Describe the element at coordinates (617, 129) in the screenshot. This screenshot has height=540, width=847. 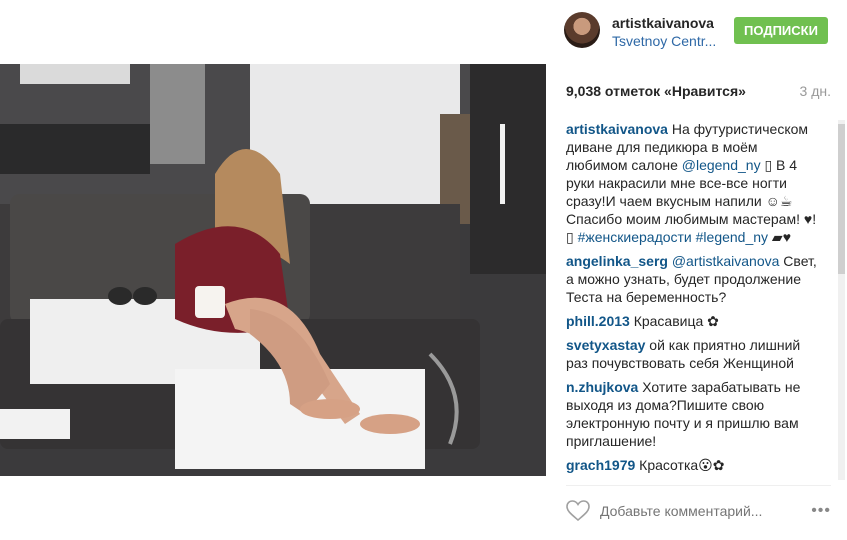
I see `comment-author: artistkaivanova` at that location.